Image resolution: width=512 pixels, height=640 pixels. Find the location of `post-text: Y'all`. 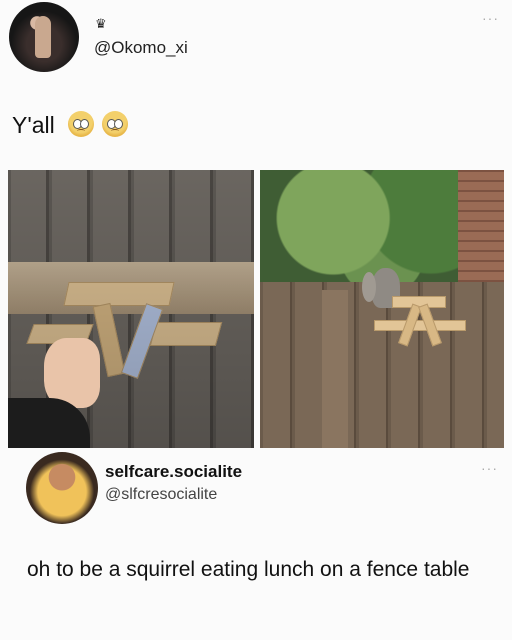

post-text: Y'all is located at coordinates (33, 125).